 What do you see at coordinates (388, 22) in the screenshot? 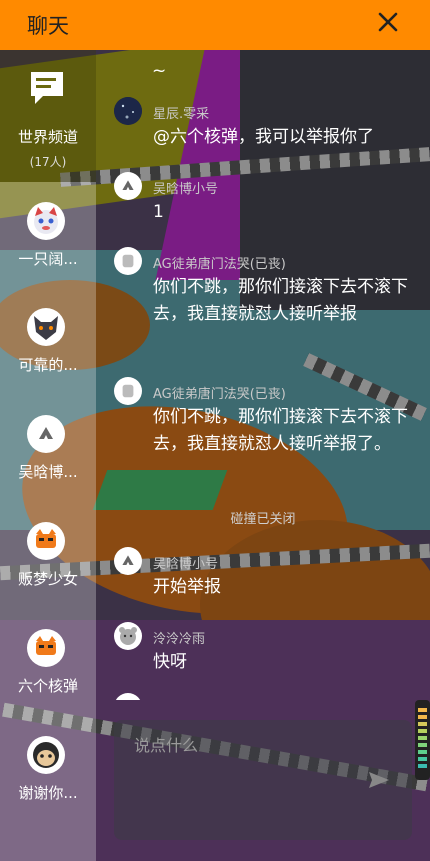
I see `close-icon` at bounding box center [388, 22].